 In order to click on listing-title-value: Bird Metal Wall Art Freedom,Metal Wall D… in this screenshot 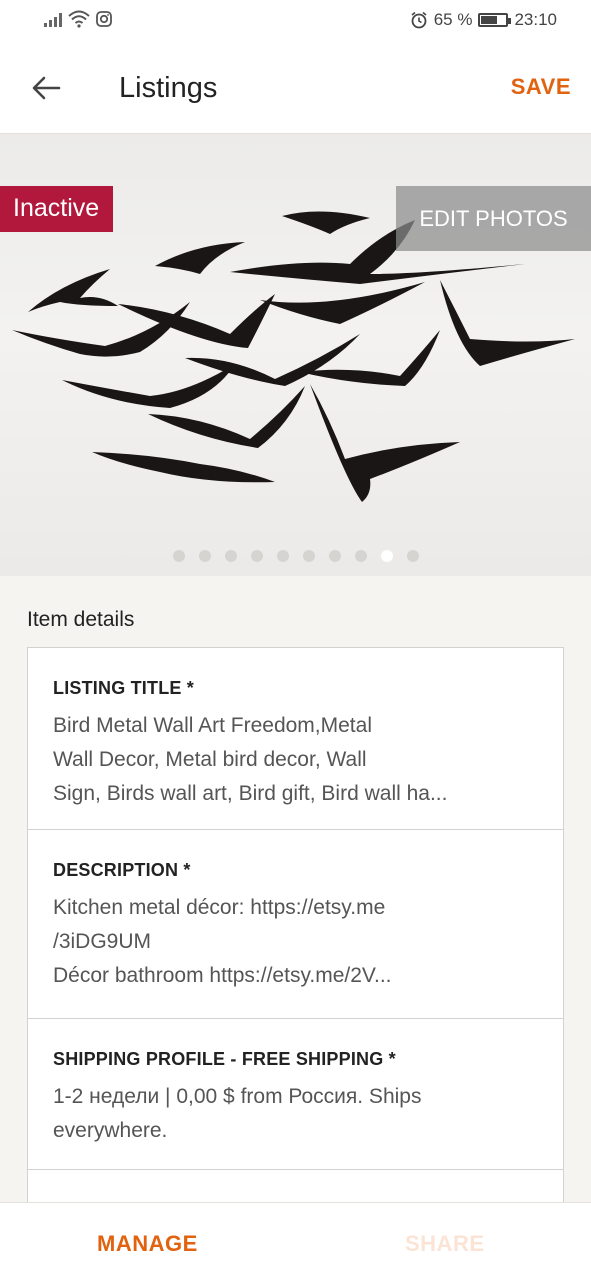, I will do `click(296, 760)`.